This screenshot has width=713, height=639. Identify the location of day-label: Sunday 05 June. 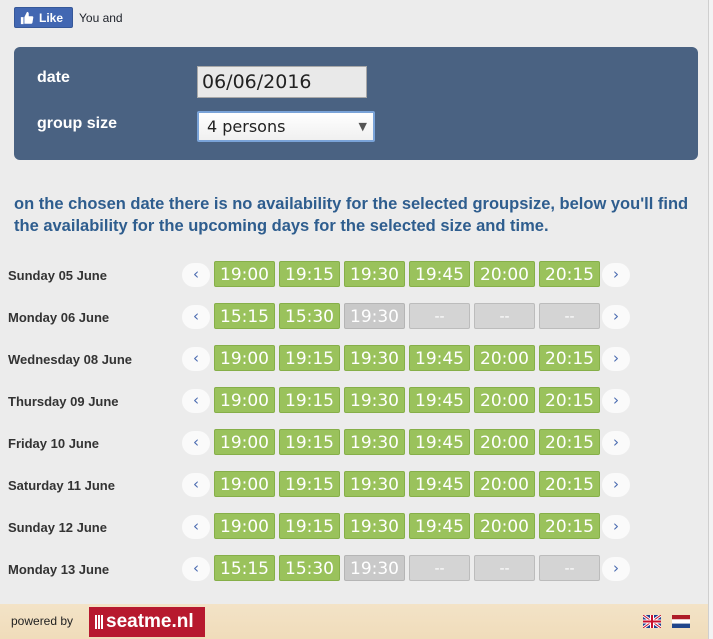
(57, 275).